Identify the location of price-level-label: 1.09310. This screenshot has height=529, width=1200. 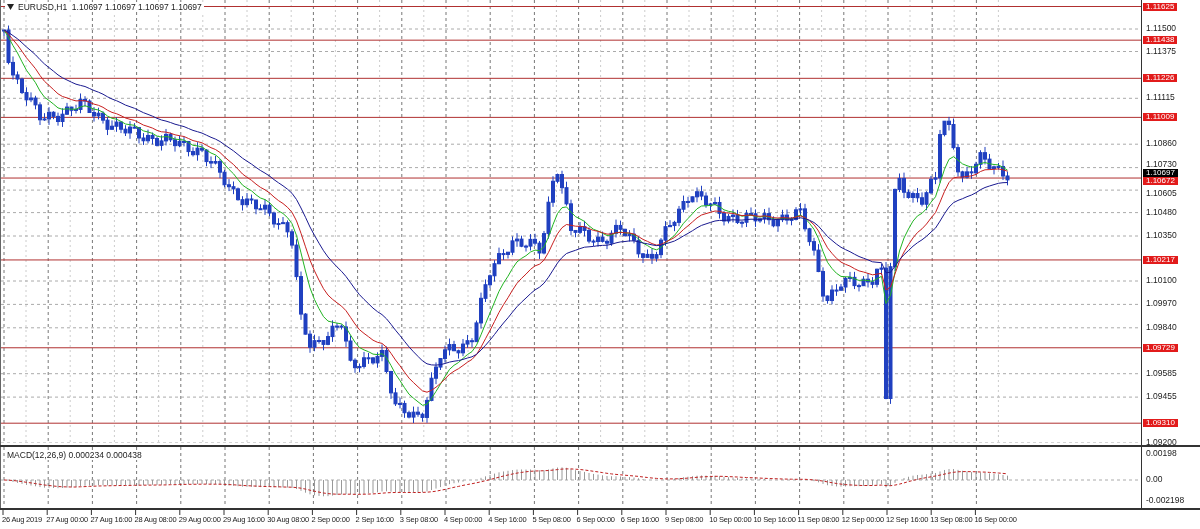
(1160, 423).